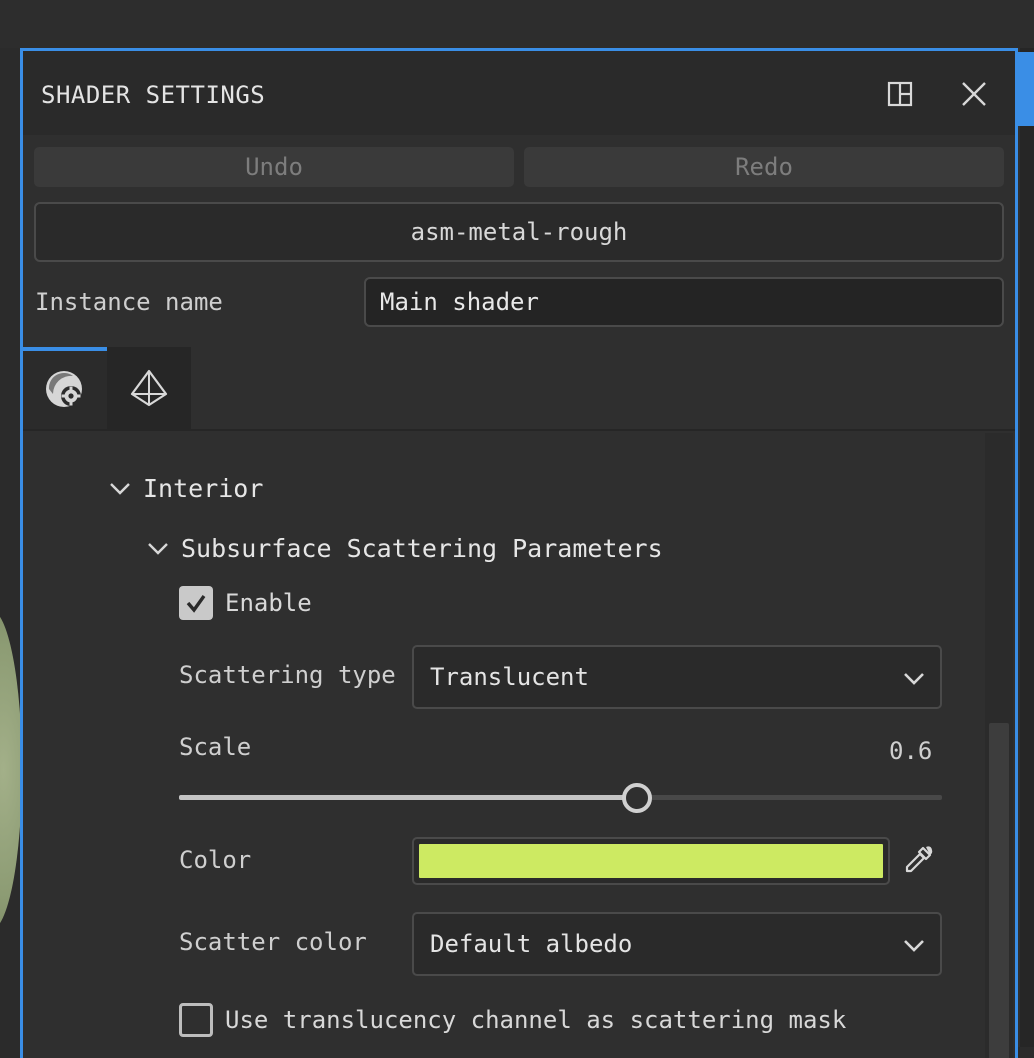 The width and height of the screenshot is (1034, 1058). What do you see at coordinates (918, 860) in the screenshot?
I see `eyedropper-icon` at bounding box center [918, 860].